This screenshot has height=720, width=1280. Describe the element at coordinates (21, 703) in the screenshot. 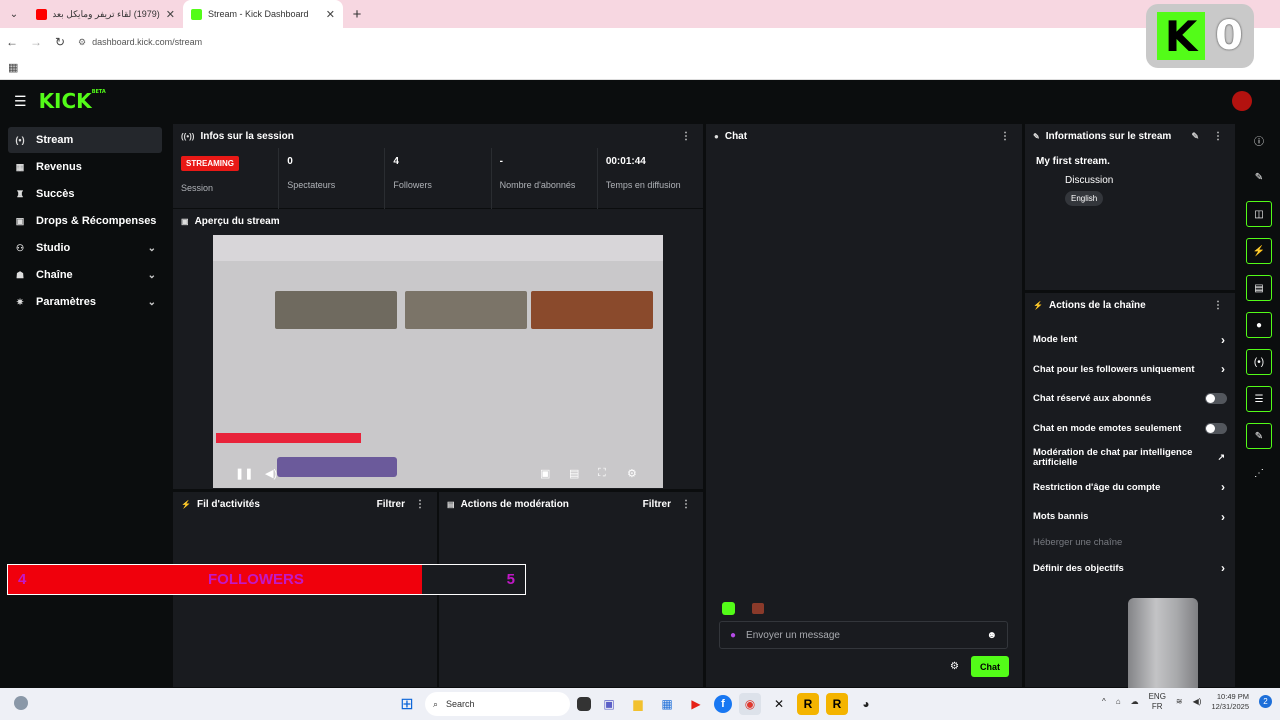

I see `widgets-icon` at that location.